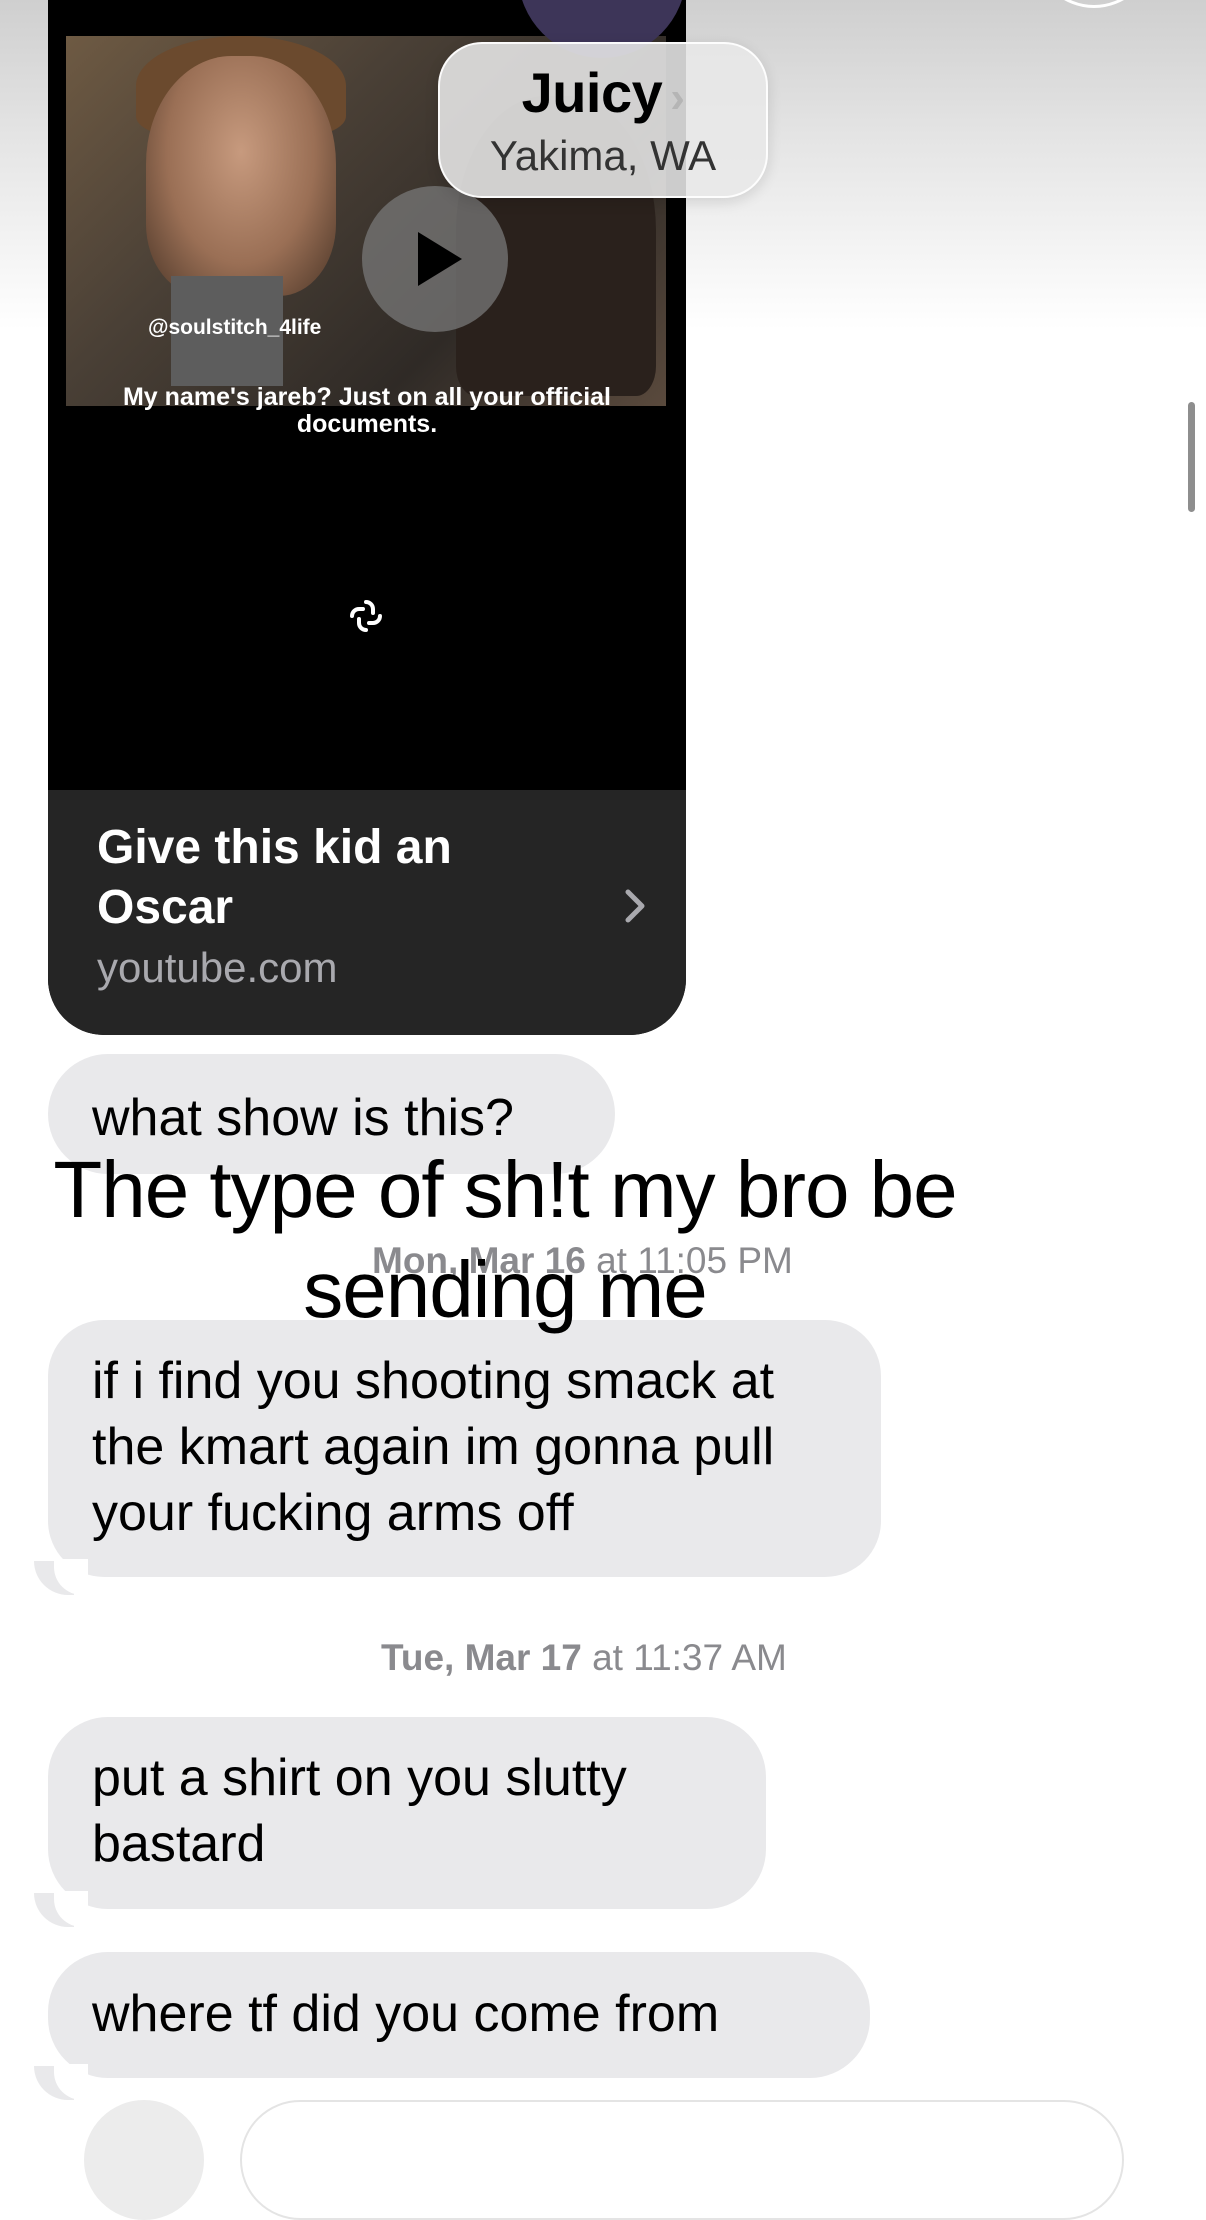  I want to click on thumbnail-boy, so click(241, 176).